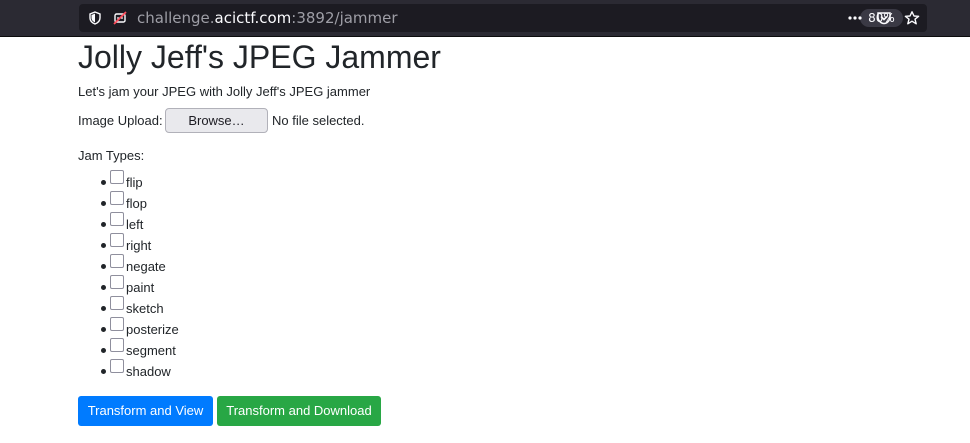 This screenshot has width=970, height=443. I want to click on jam-type-posterize: posterize, so click(518, 327).